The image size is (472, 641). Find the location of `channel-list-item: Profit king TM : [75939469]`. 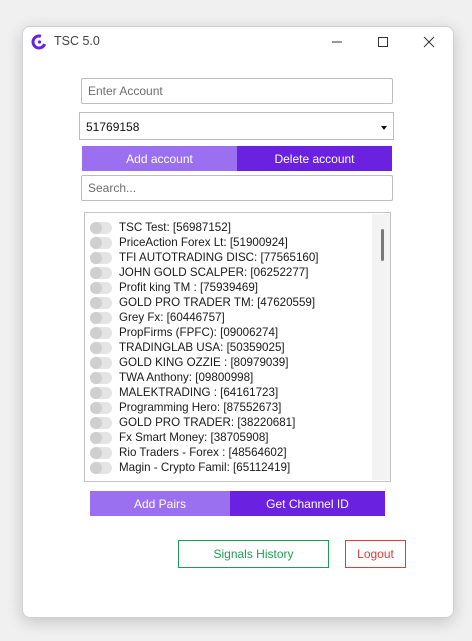

channel-list-item: Profit king TM : [75939469] is located at coordinates (229, 287).